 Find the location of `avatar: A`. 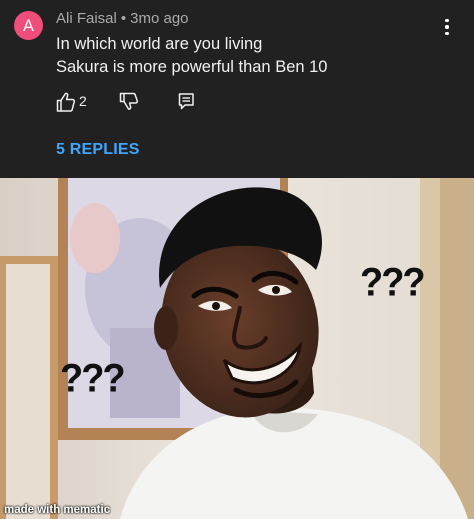

avatar: A is located at coordinates (28, 25).